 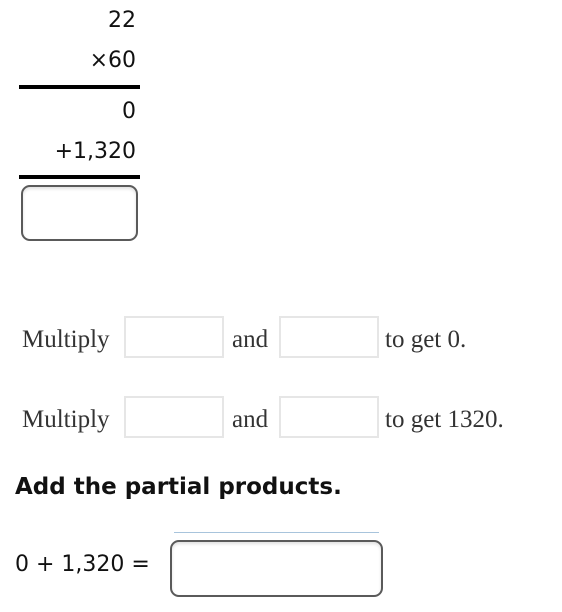 I want to click on step-2-factor-b, so click(x=329, y=417).